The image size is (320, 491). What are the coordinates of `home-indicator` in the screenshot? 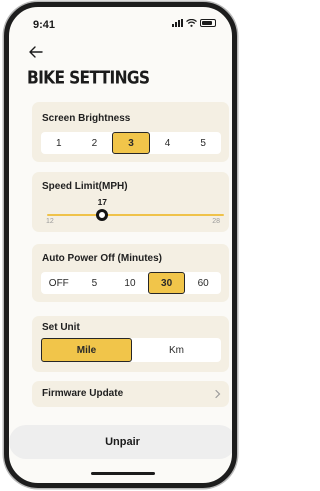 It's located at (123, 473).